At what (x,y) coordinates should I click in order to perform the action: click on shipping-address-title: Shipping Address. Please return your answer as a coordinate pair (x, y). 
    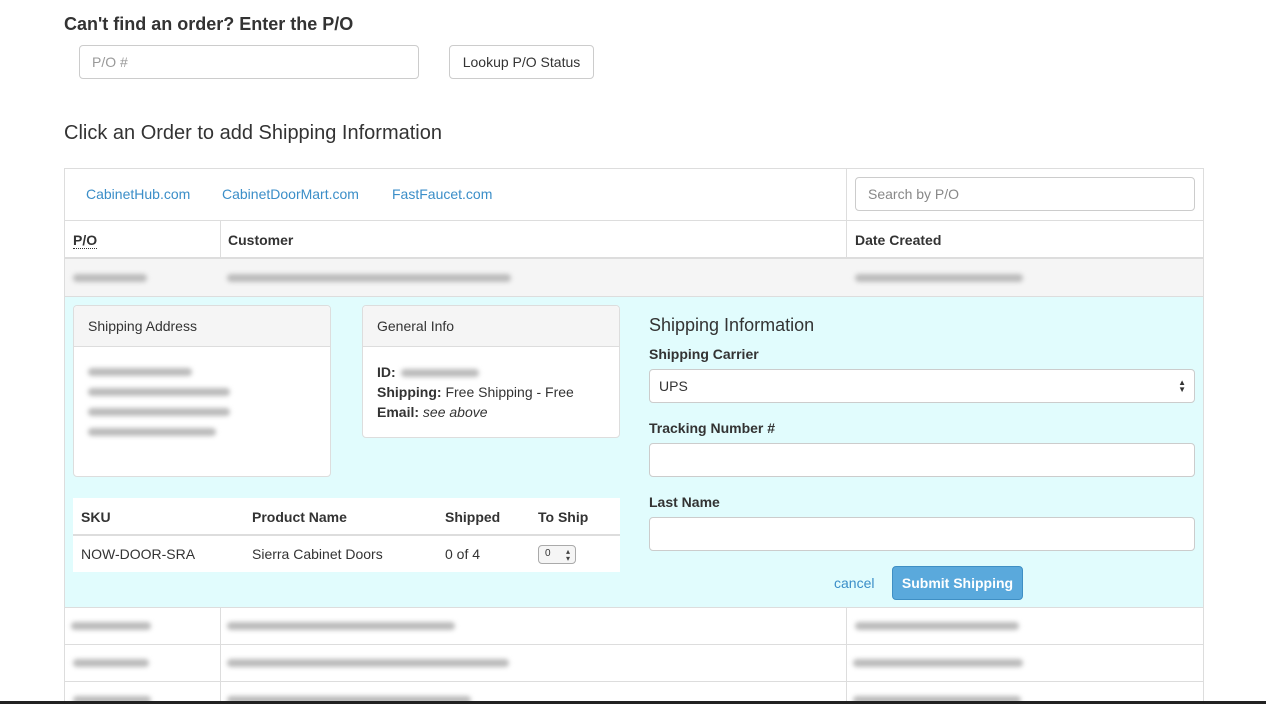
    Looking at the image, I should click on (202, 326).